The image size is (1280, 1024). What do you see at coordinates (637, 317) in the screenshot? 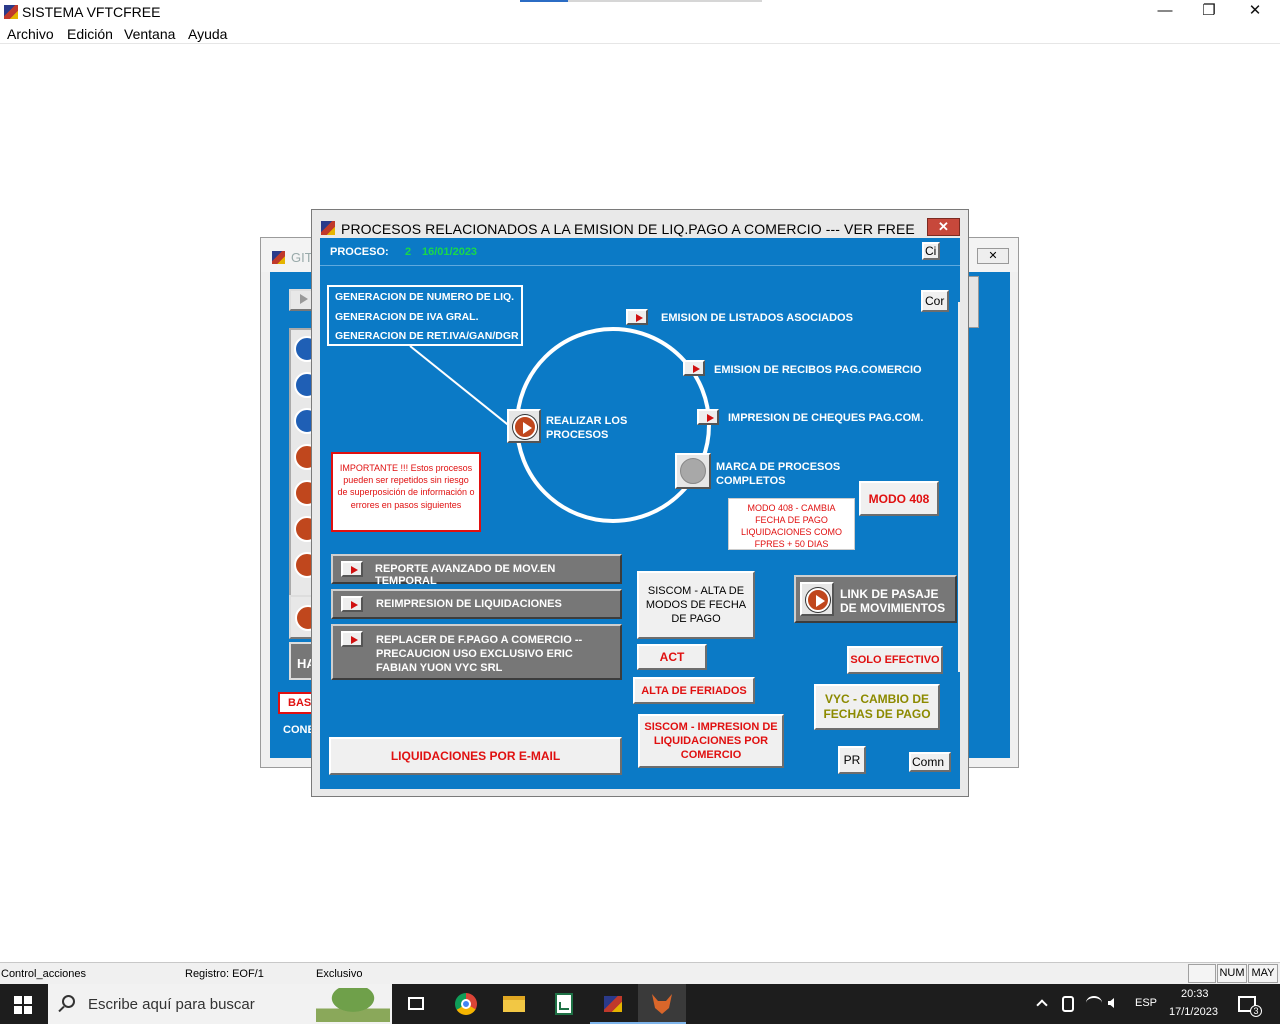
I see `emision-listados-button` at bounding box center [637, 317].